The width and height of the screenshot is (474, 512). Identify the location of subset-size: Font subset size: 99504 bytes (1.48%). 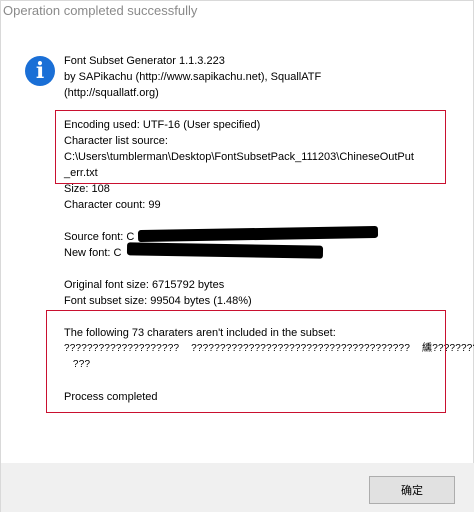
(158, 301).